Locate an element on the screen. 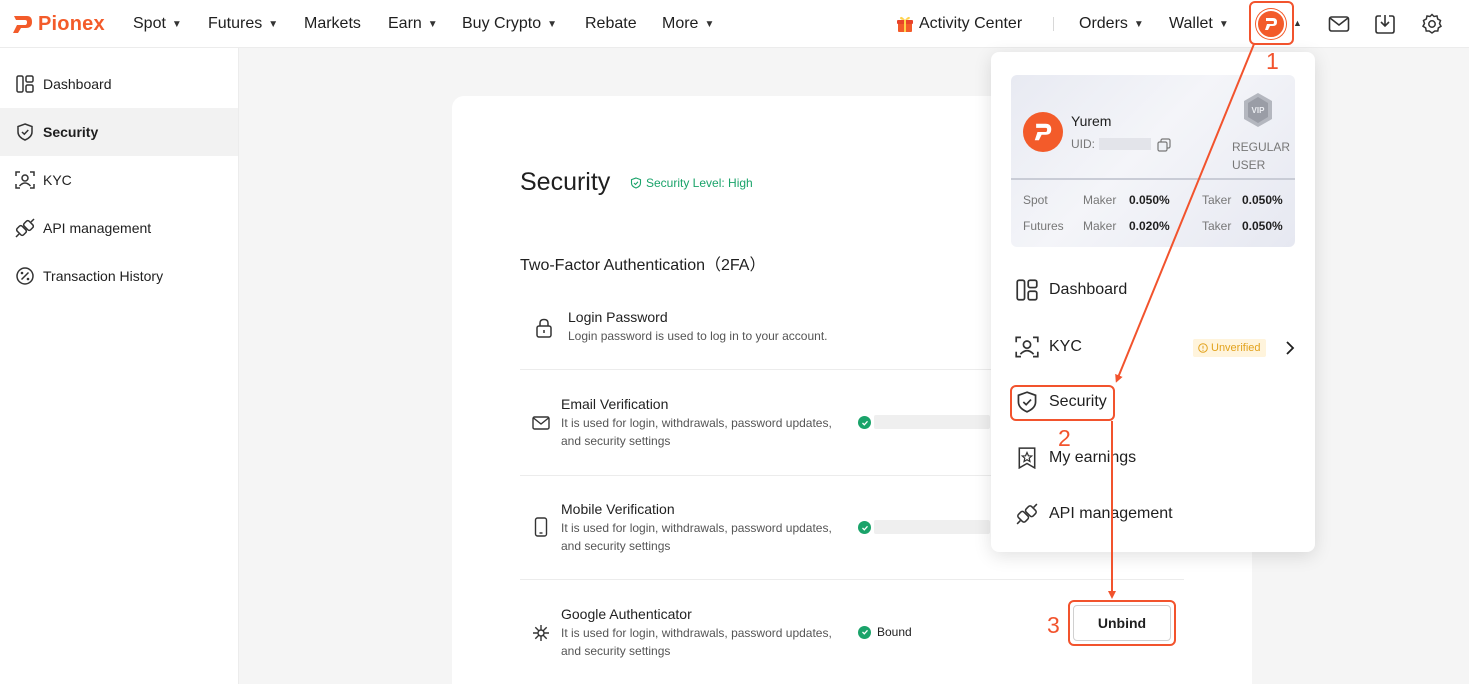 The height and width of the screenshot is (684, 1469). avatar is located at coordinates (1043, 132).